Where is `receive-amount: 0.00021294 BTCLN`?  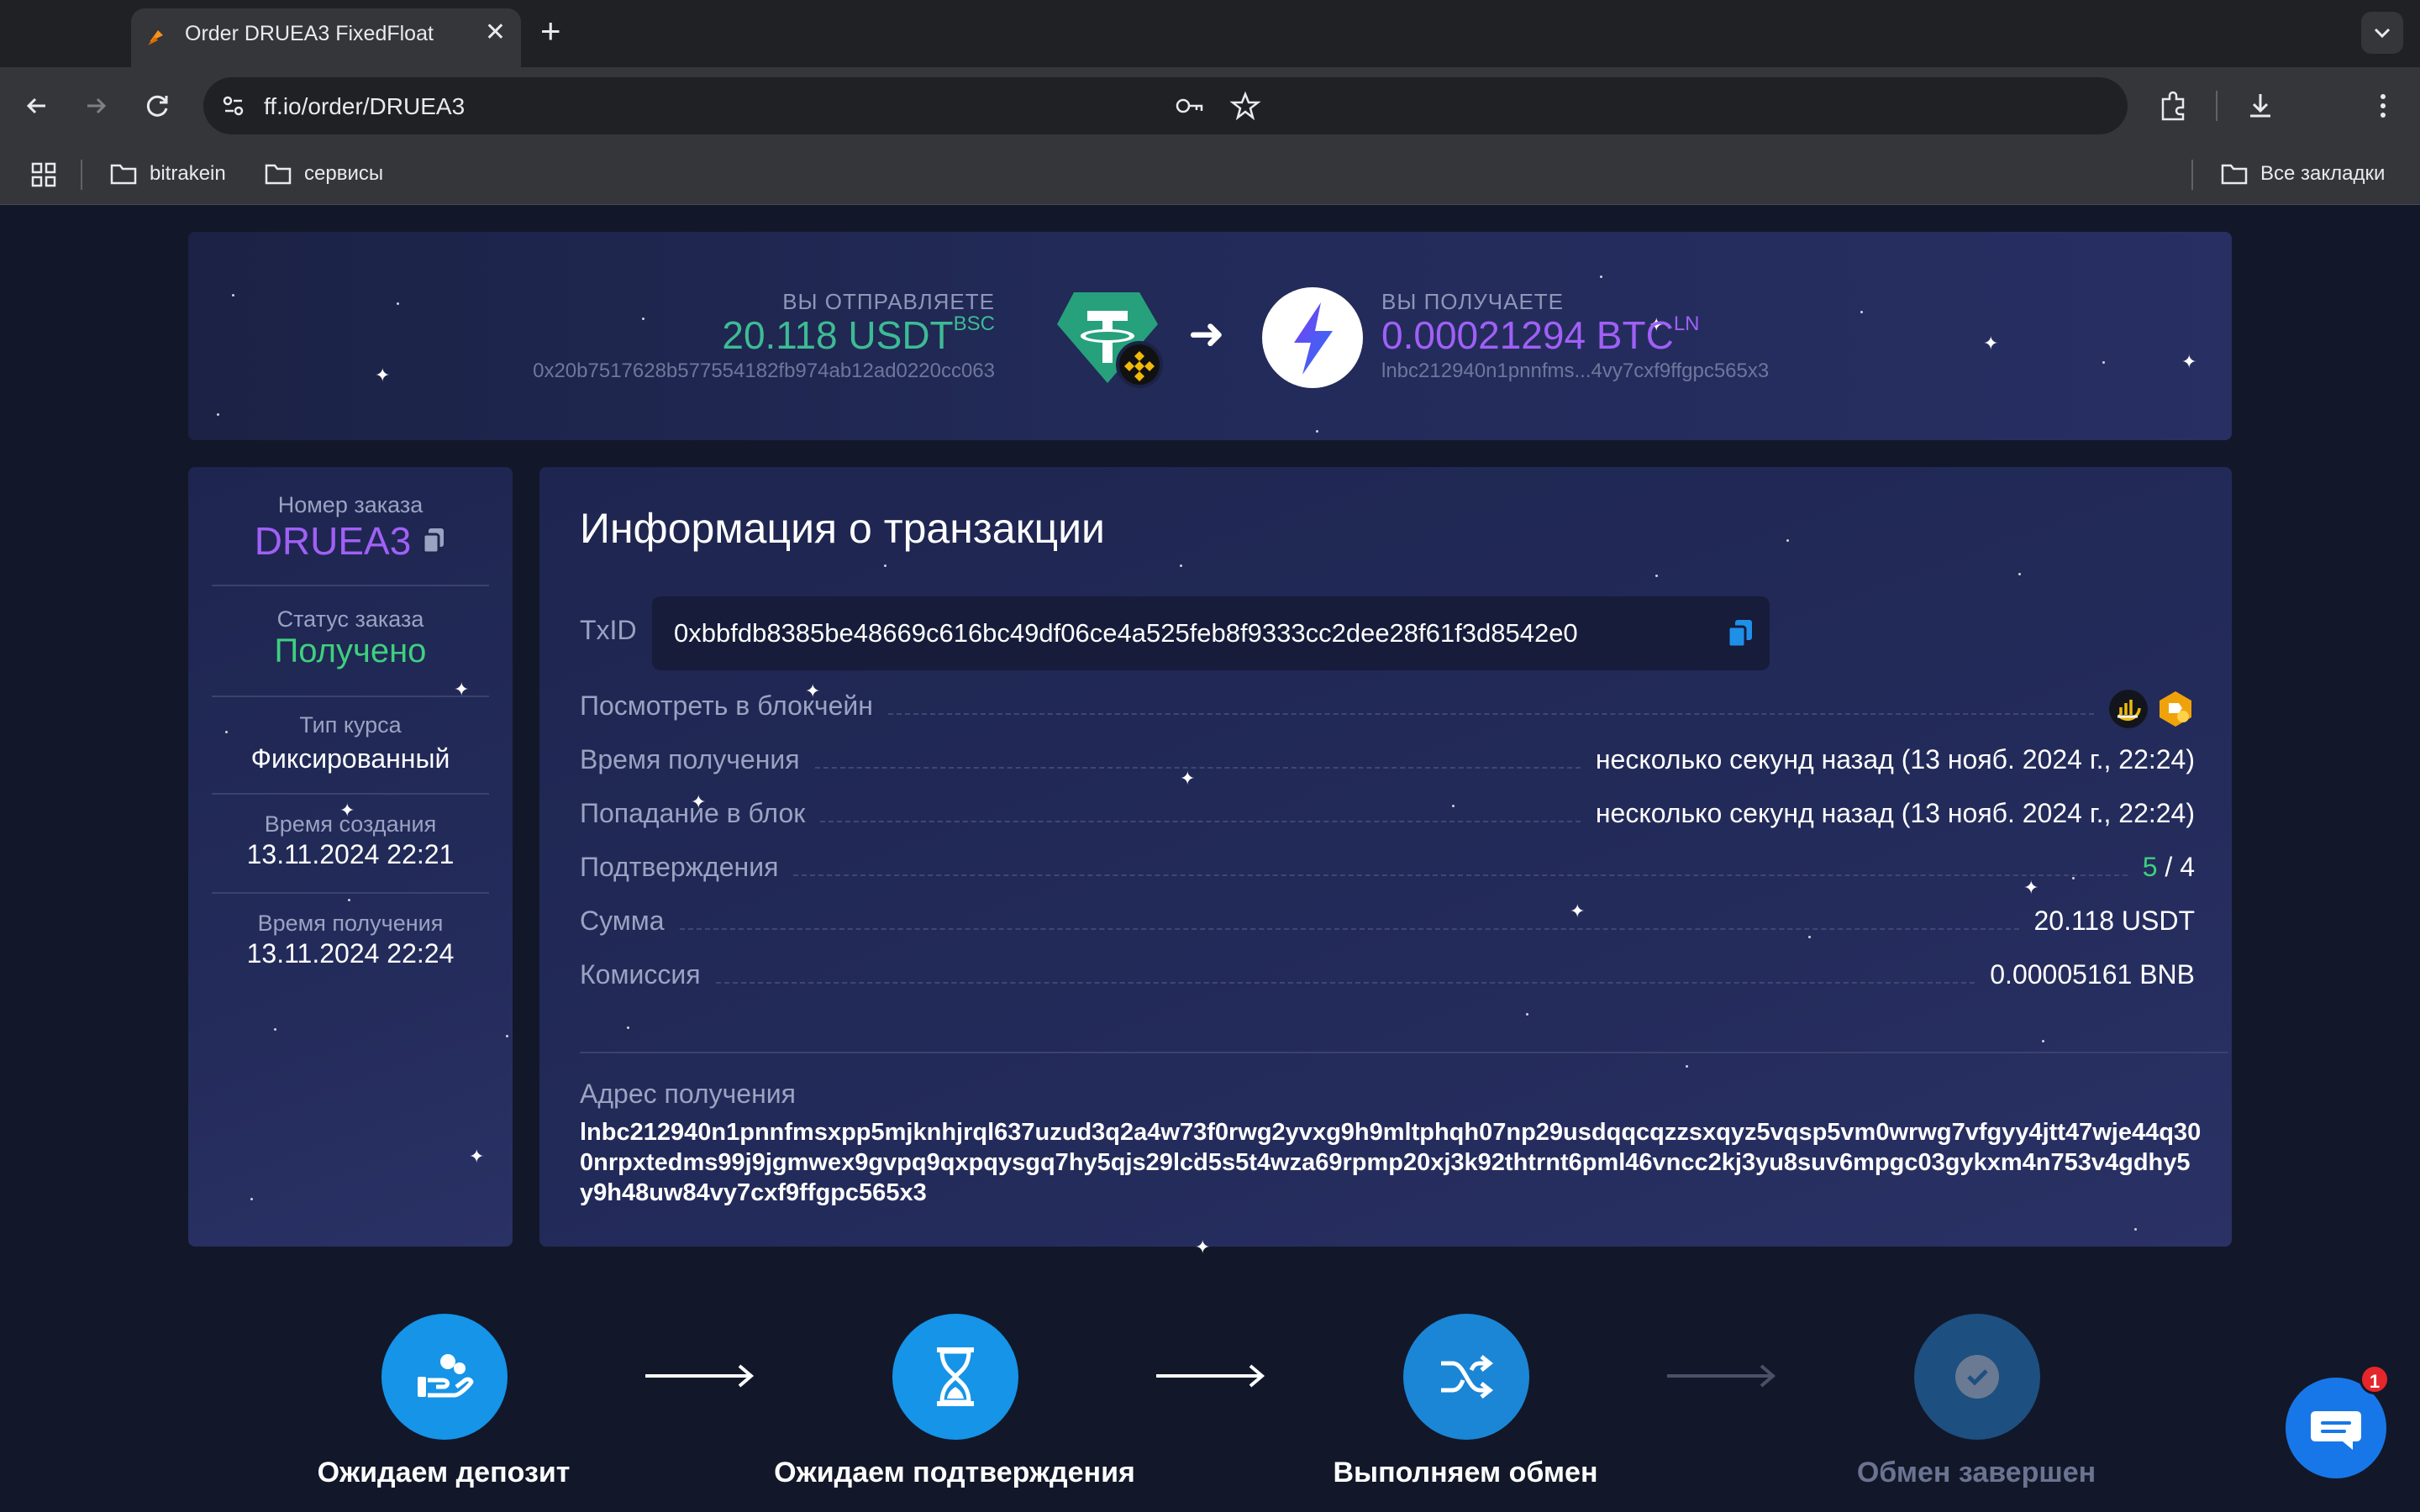 receive-amount: 0.00021294 BTCLN is located at coordinates (1540, 334).